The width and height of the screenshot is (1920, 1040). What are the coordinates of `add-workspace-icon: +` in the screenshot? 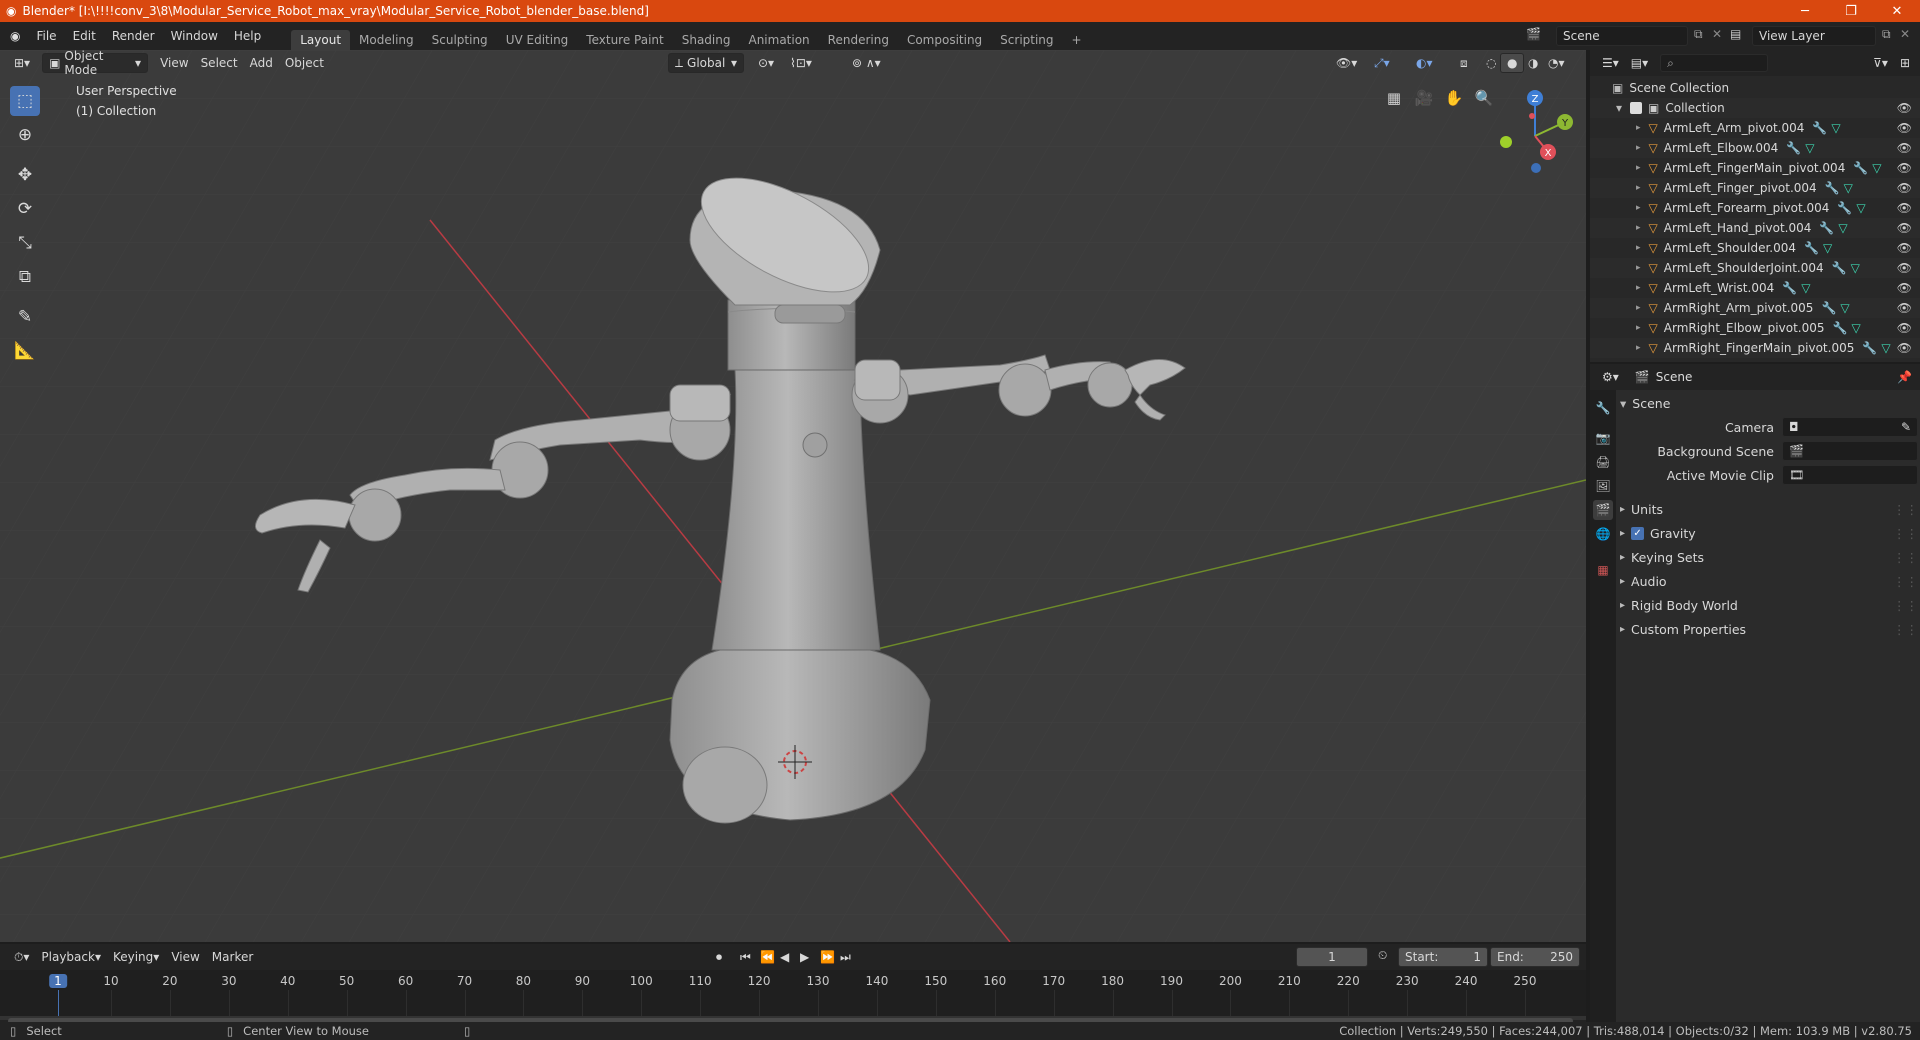 It's located at (1077, 40).